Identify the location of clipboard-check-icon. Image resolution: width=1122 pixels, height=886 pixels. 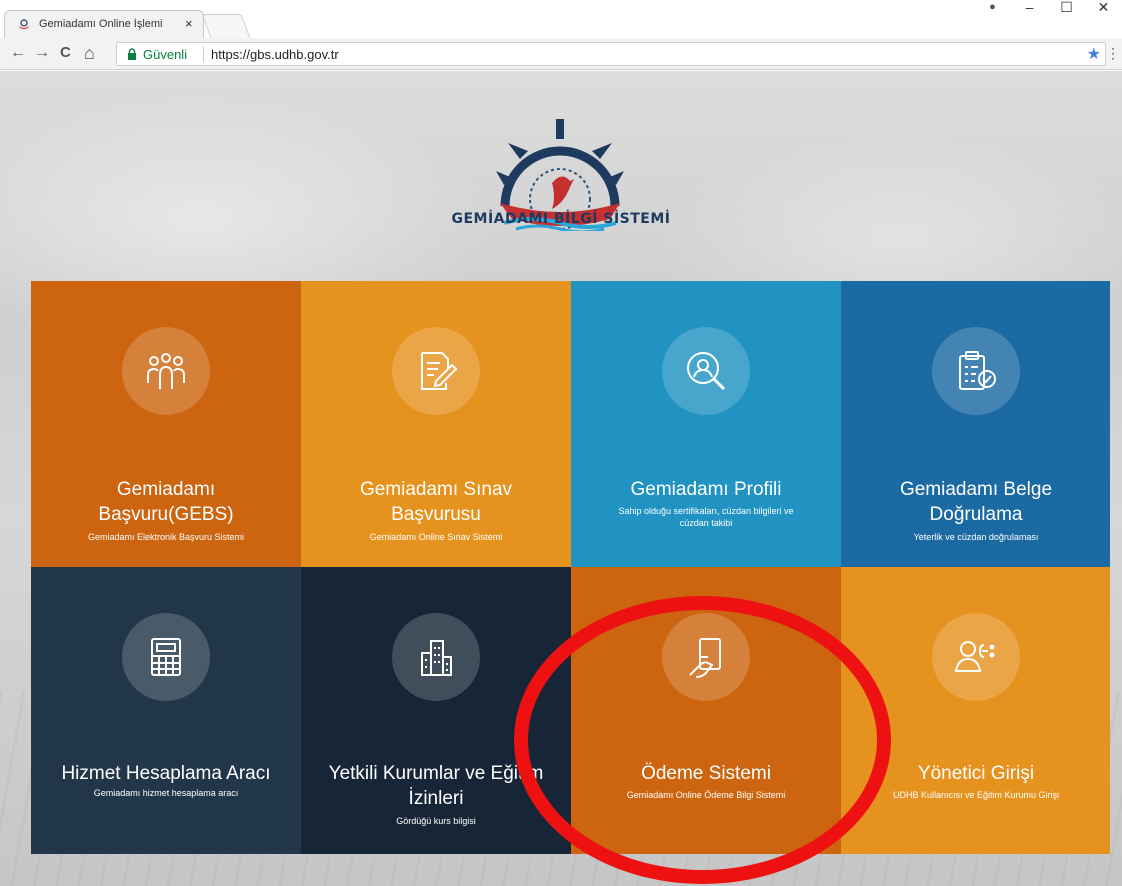
(977, 370).